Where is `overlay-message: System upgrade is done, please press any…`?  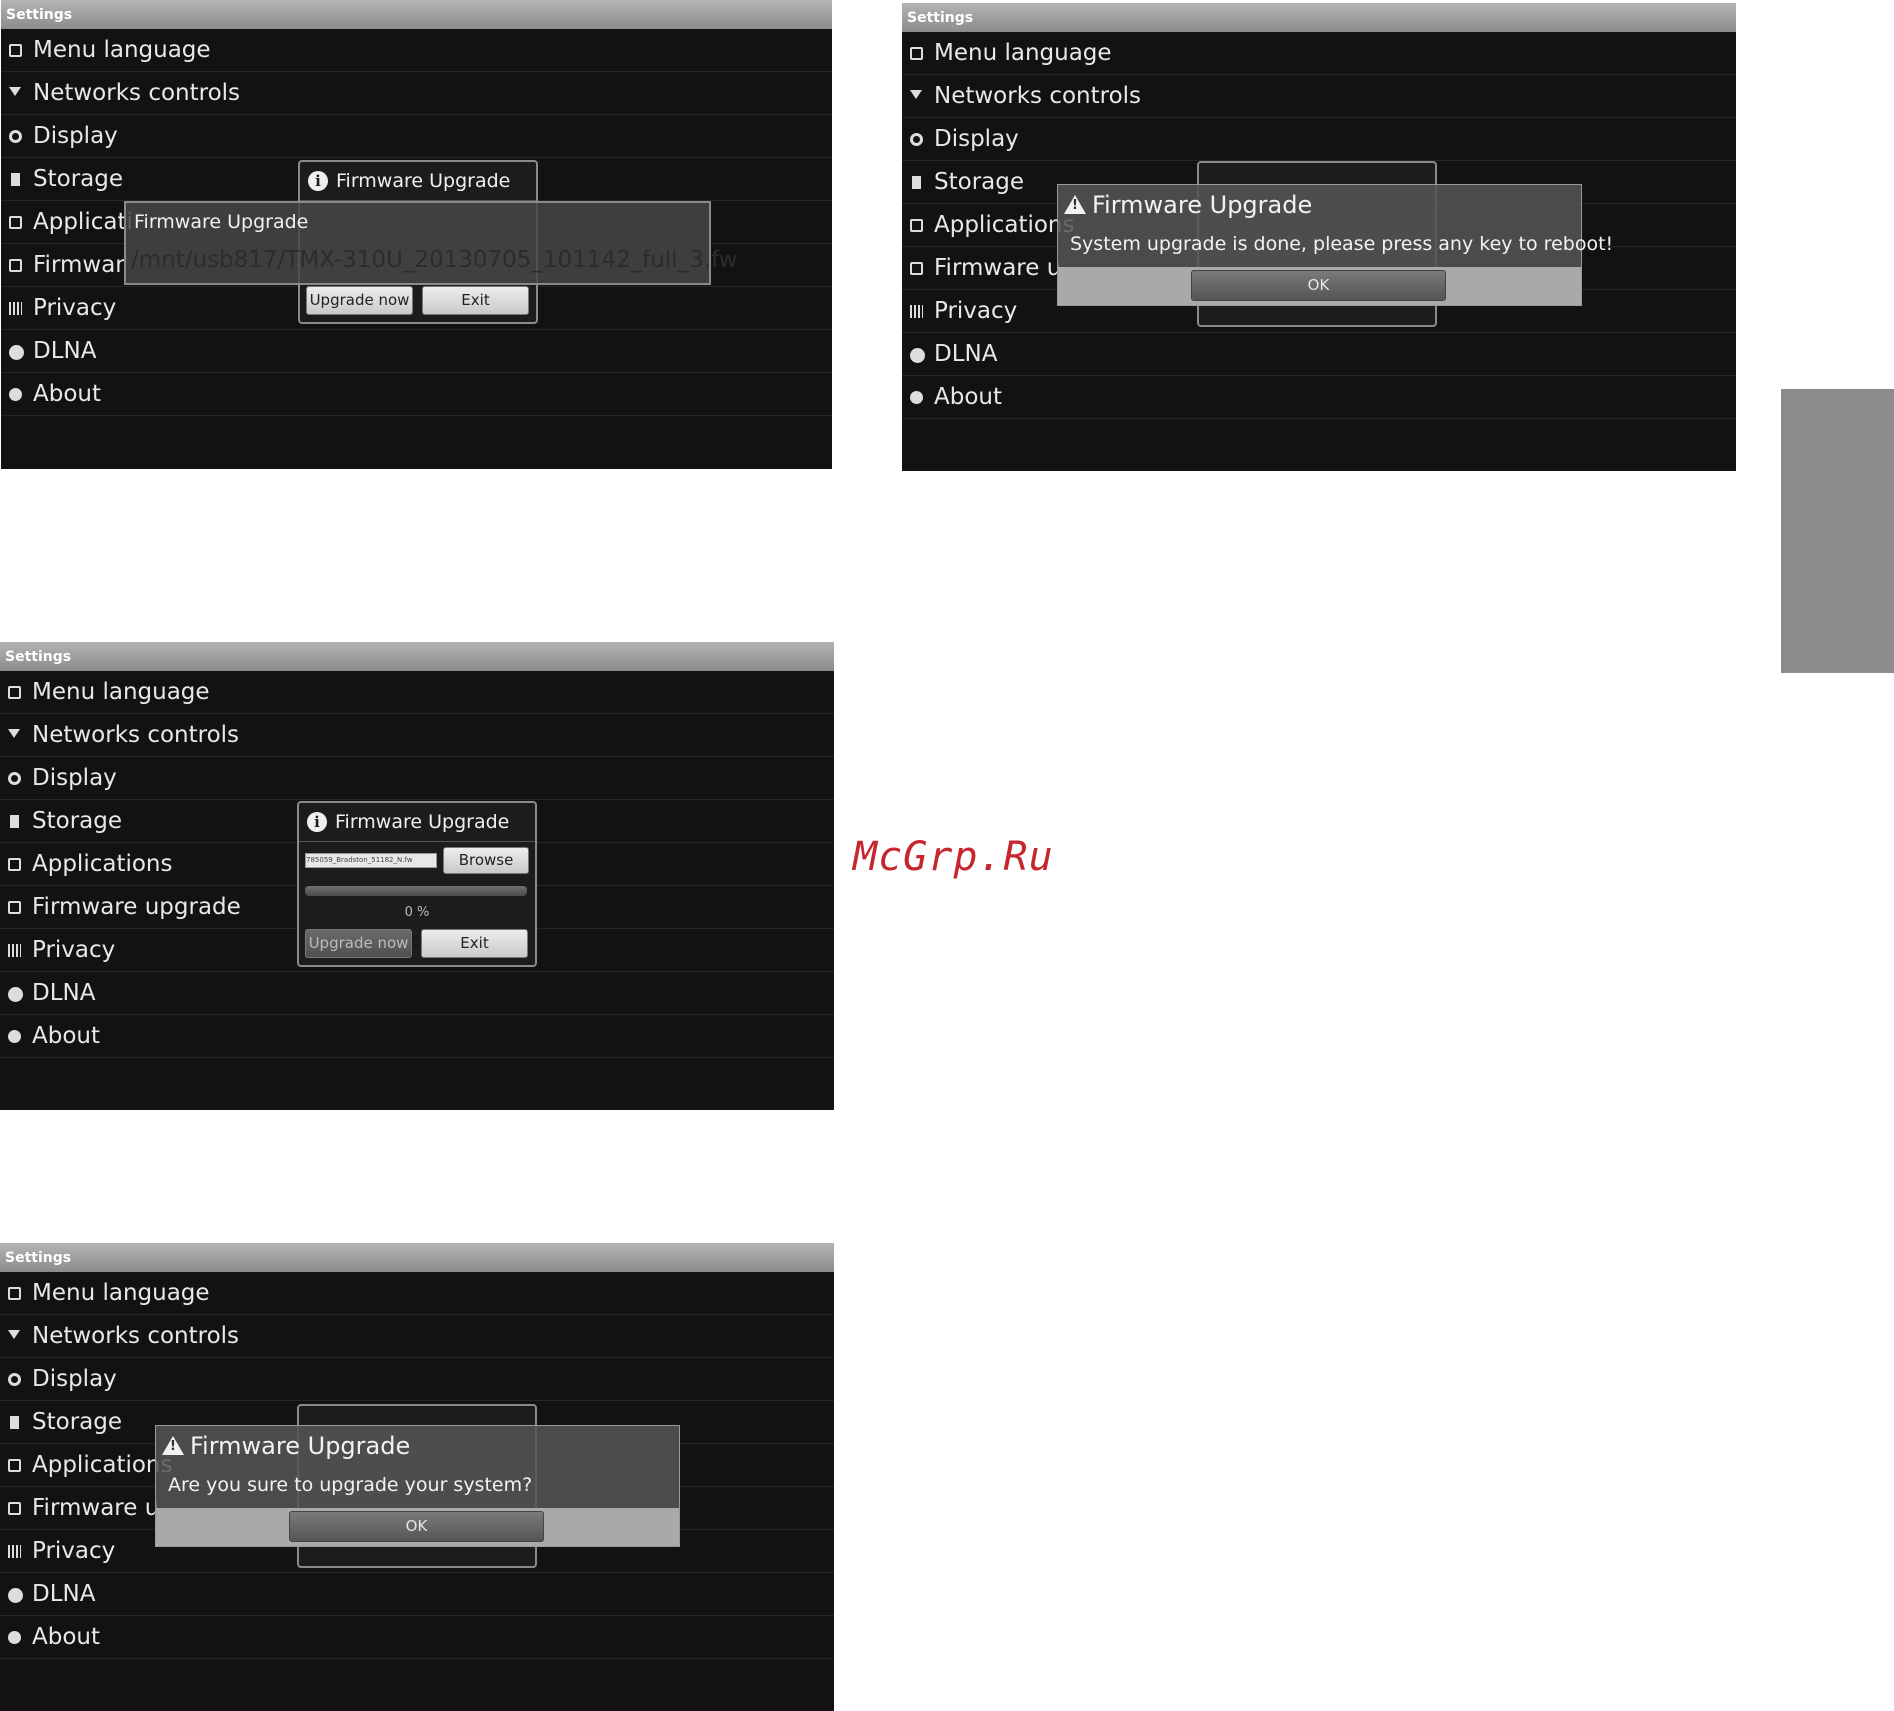
overlay-message: System upgrade is done, please press any… is located at coordinates (1342, 244).